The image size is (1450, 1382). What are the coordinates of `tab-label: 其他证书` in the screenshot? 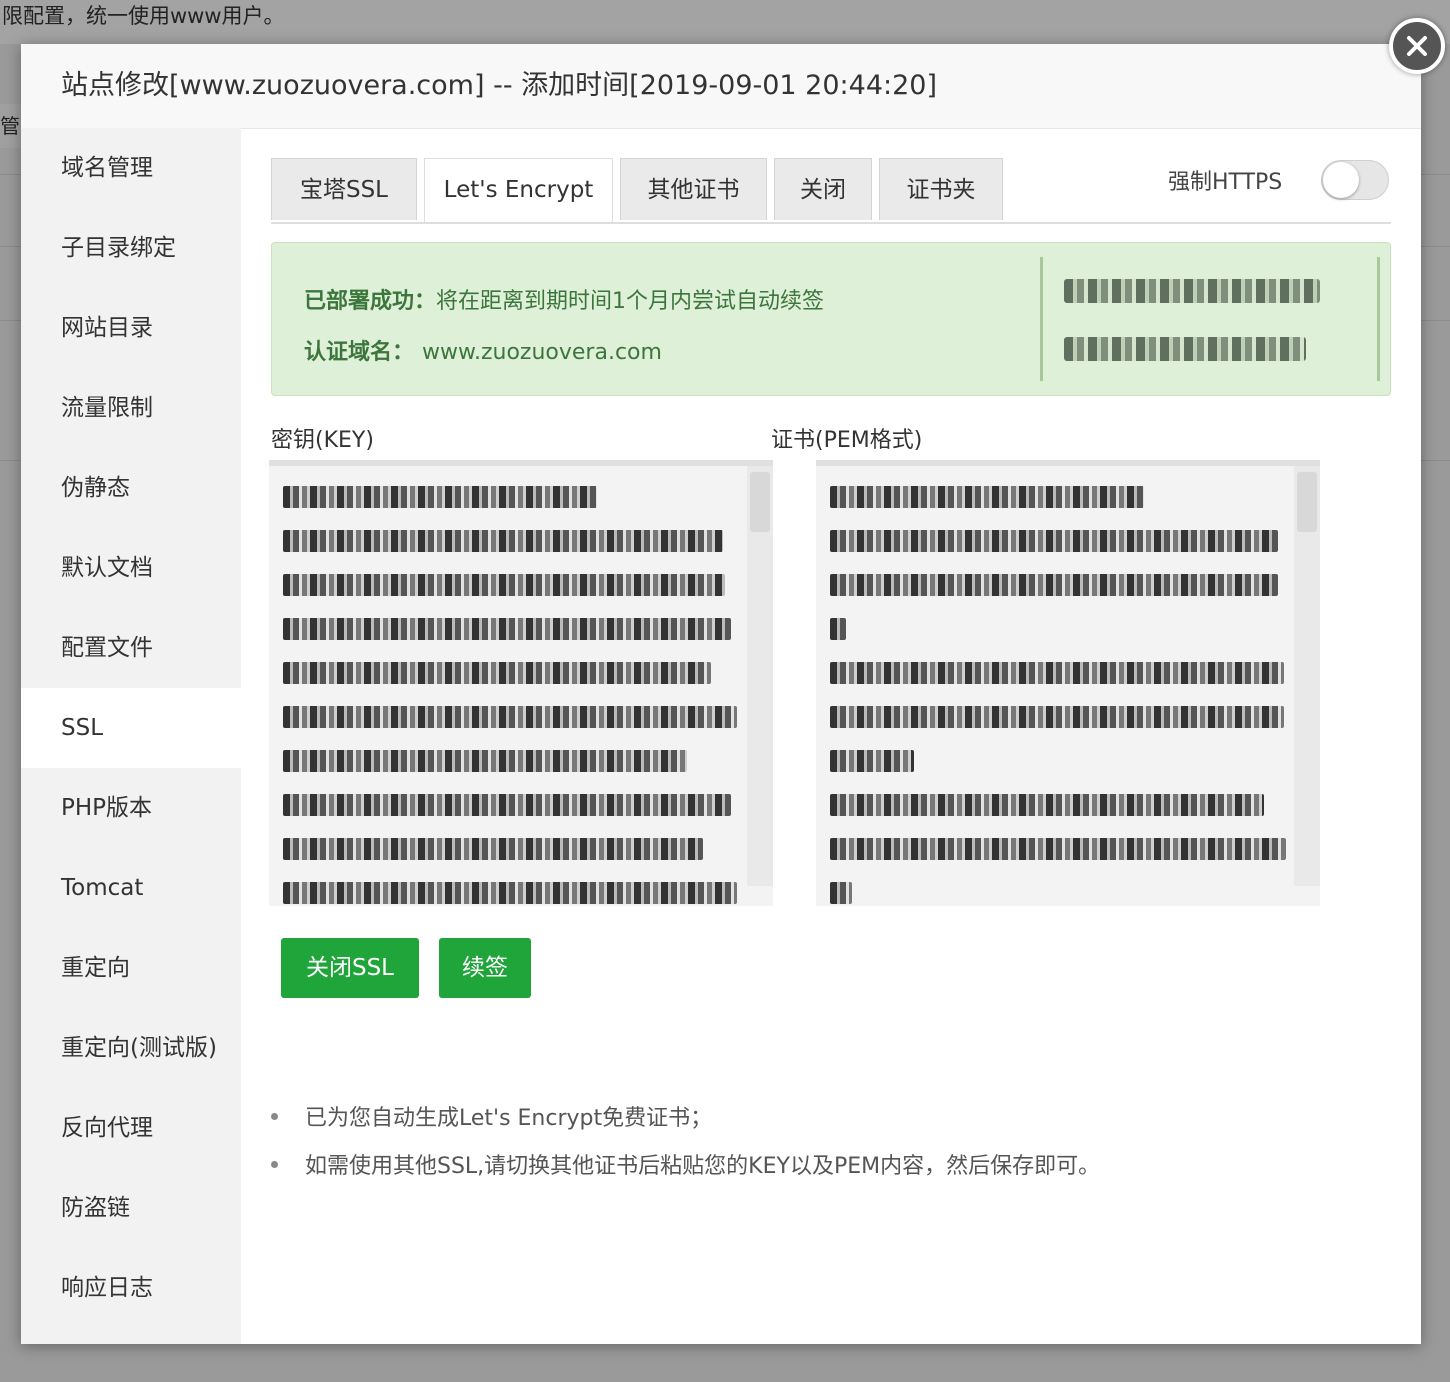 It's located at (693, 190).